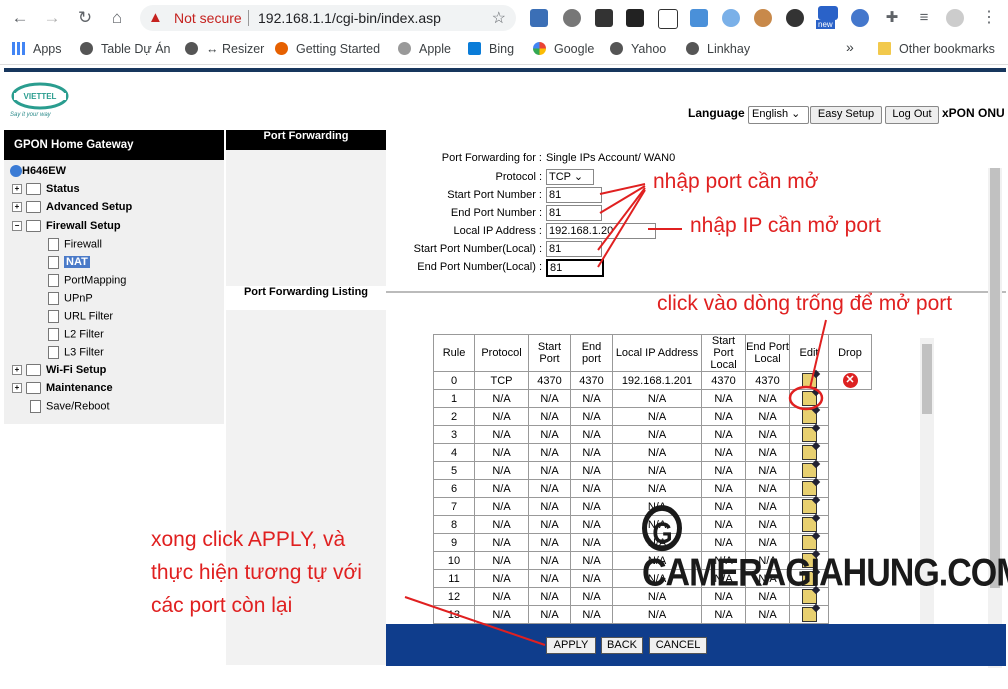 The height and width of the screenshot is (689, 1008). What do you see at coordinates (575, 268) in the screenshot?
I see `end-local-input: 81` at bounding box center [575, 268].